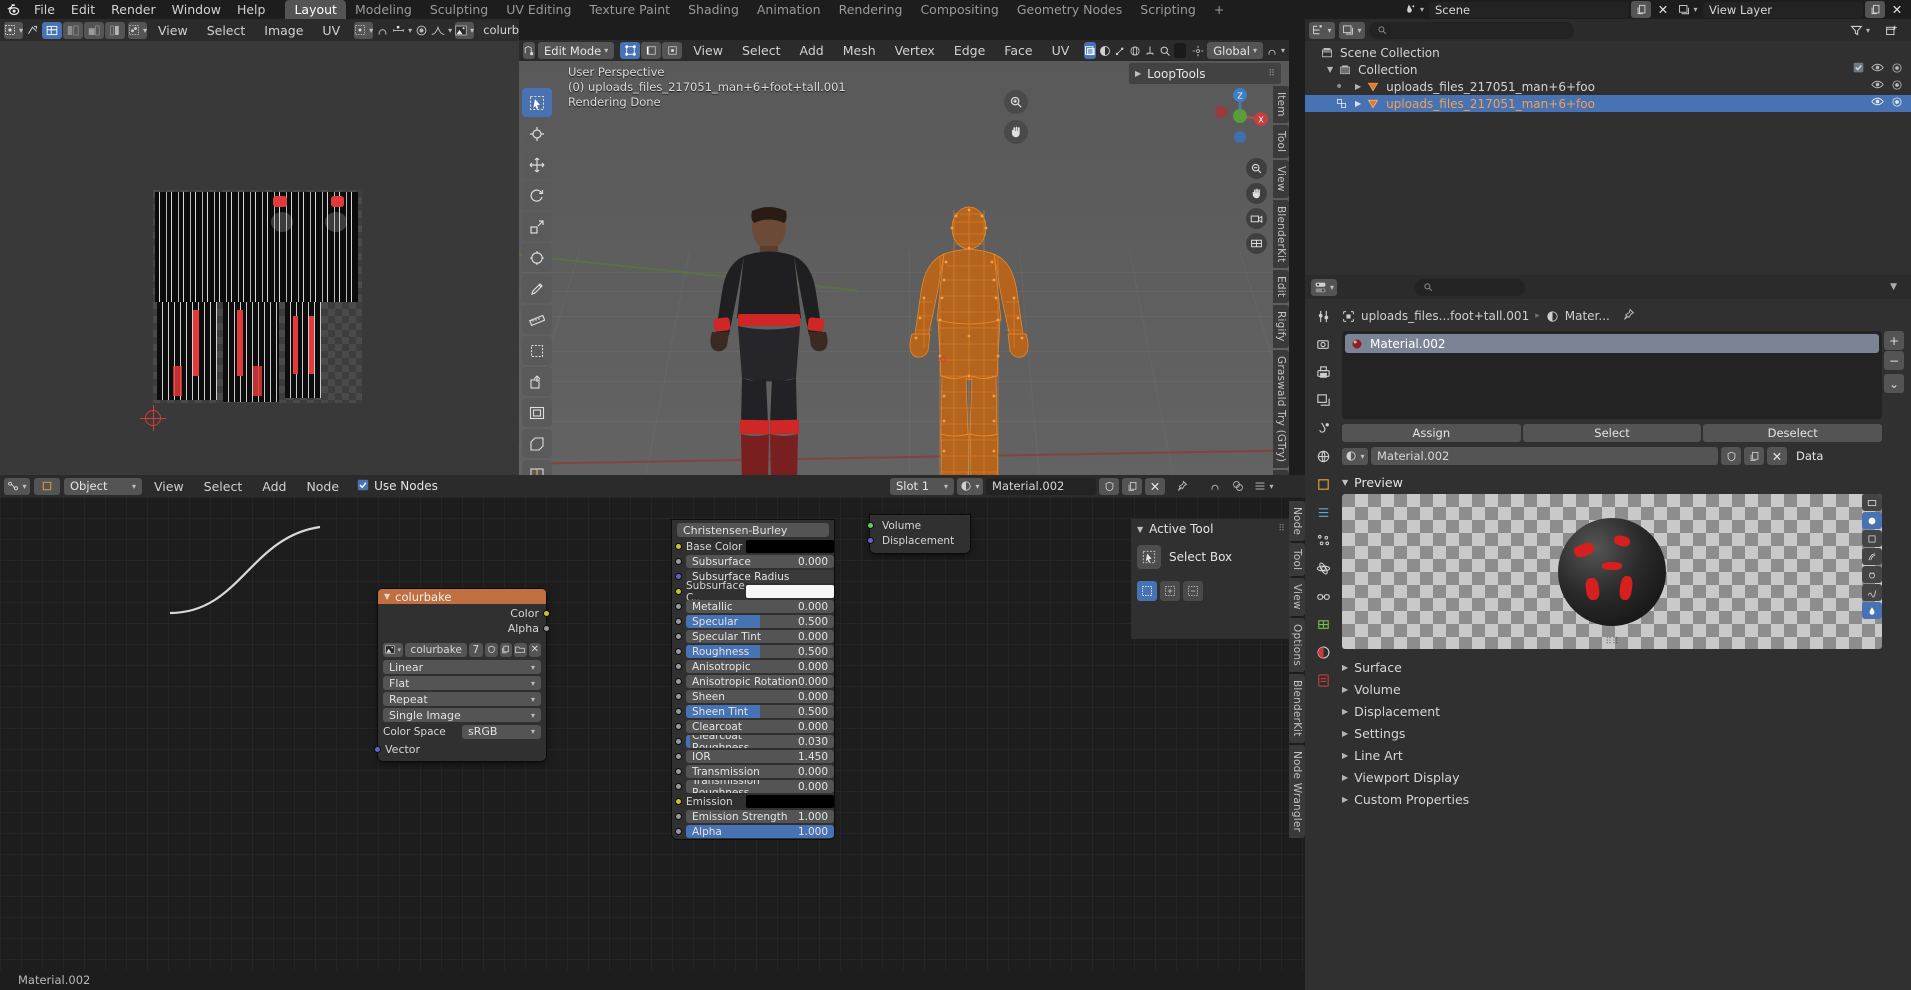  What do you see at coordinates (1090, 50) in the screenshot?
I see `xray-toggle-icon` at bounding box center [1090, 50].